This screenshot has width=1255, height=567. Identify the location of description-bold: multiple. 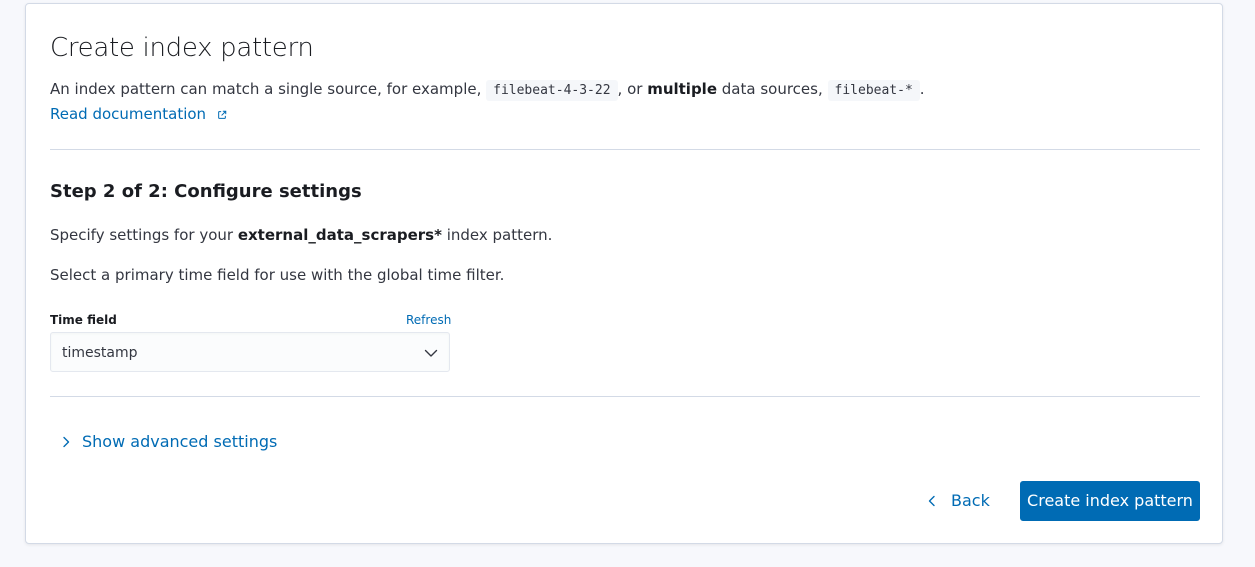
(682, 89).